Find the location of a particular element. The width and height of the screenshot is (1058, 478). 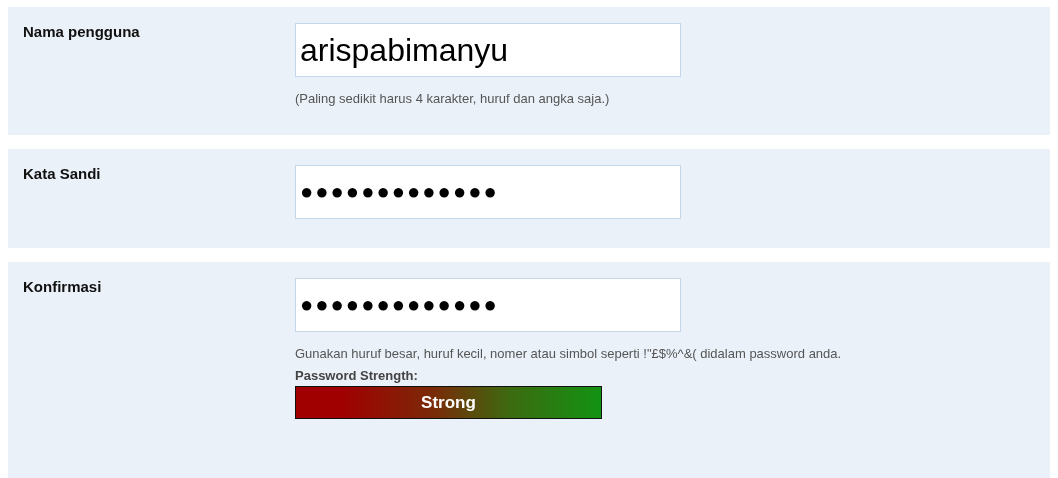

hint-text: (Paling sedikit harus 4 karakter, huruf dan angka saja.) is located at coordinates (453, 99).